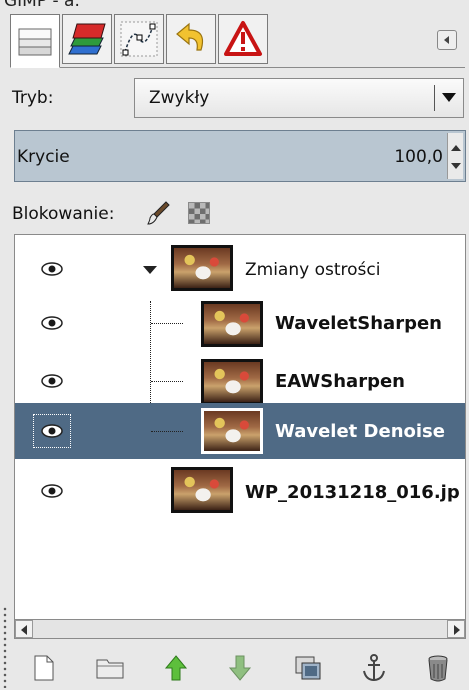  I want to click on trash-icon, so click(438, 668).